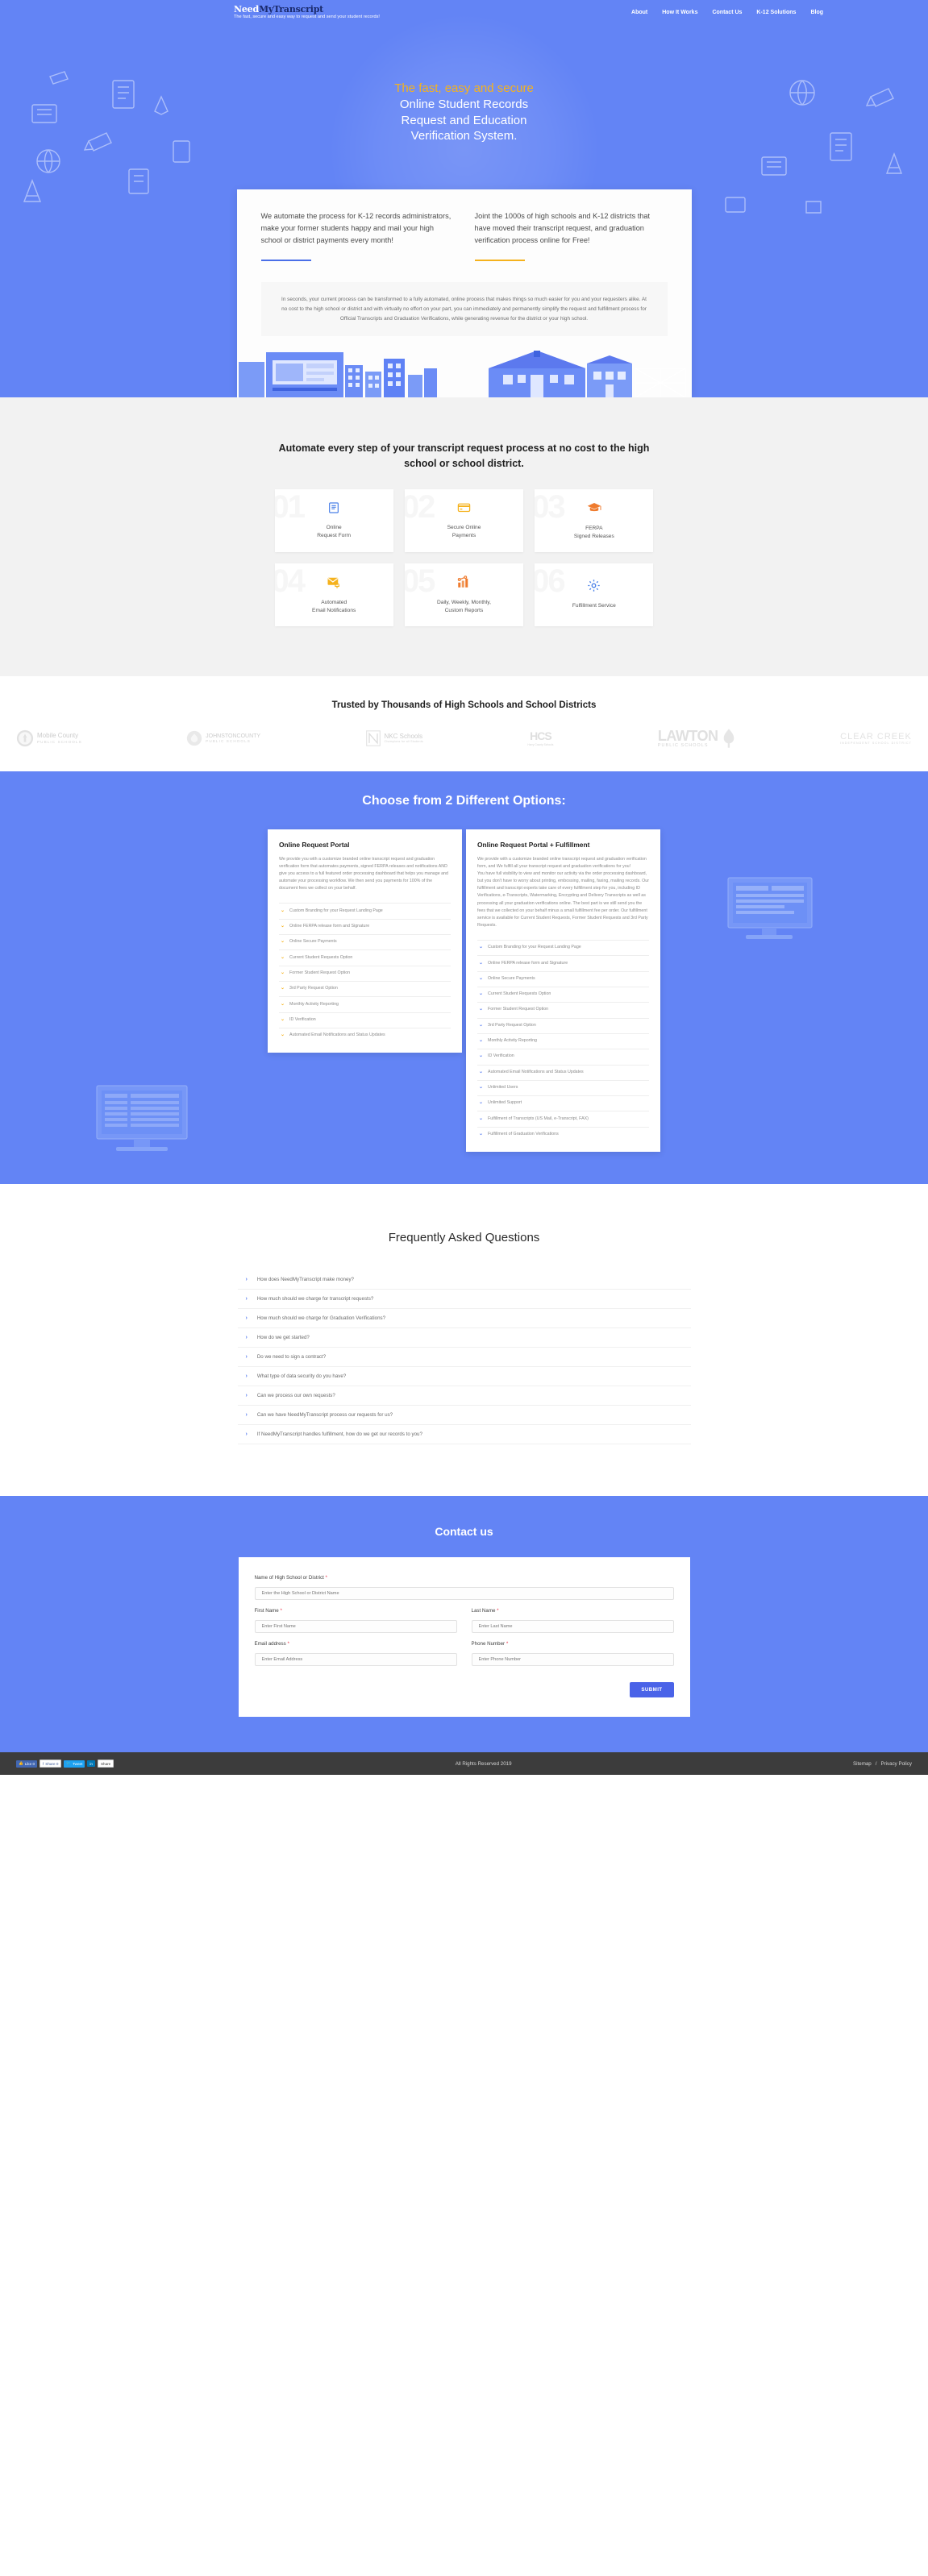 The height and width of the screenshot is (2576, 928). I want to click on nav-item-blog: Blog, so click(816, 12).